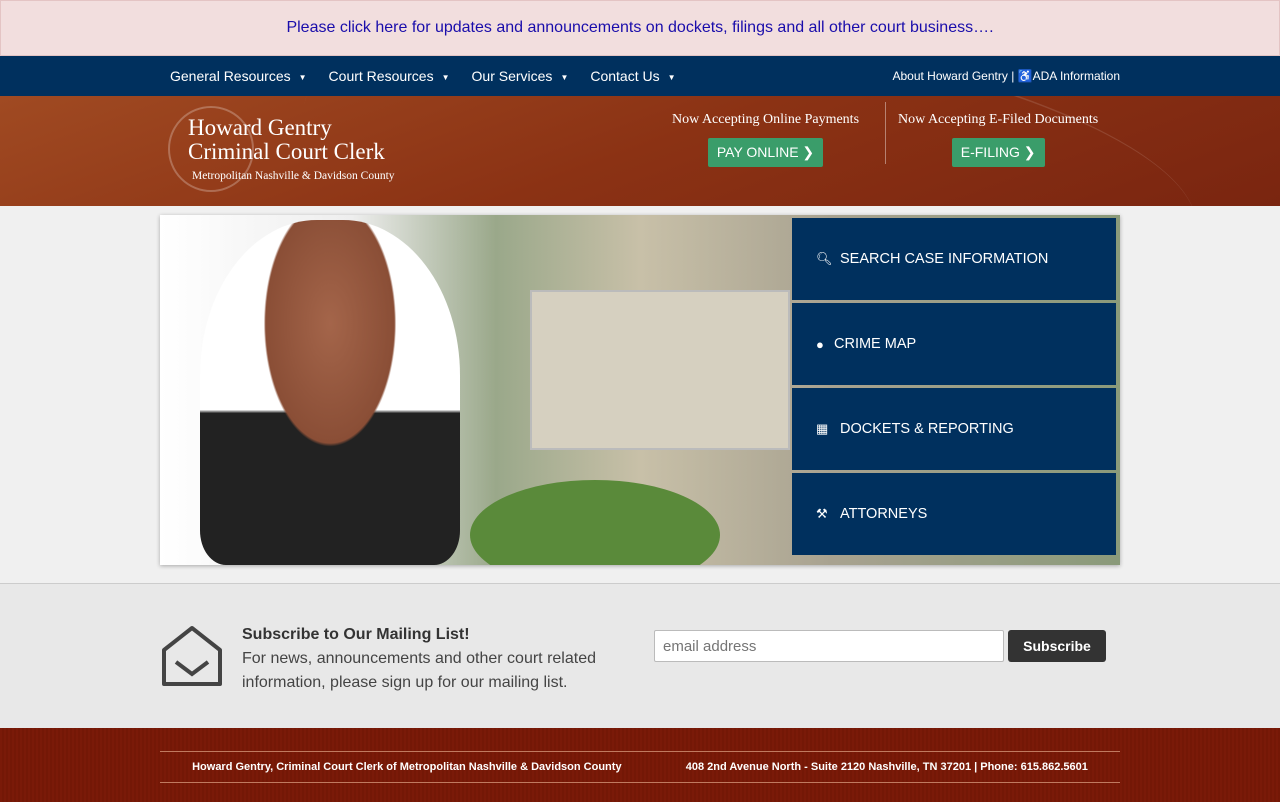  Describe the element at coordinates (820, 344) in the screenshot. I see `map-marker-icon: ●` at that location.